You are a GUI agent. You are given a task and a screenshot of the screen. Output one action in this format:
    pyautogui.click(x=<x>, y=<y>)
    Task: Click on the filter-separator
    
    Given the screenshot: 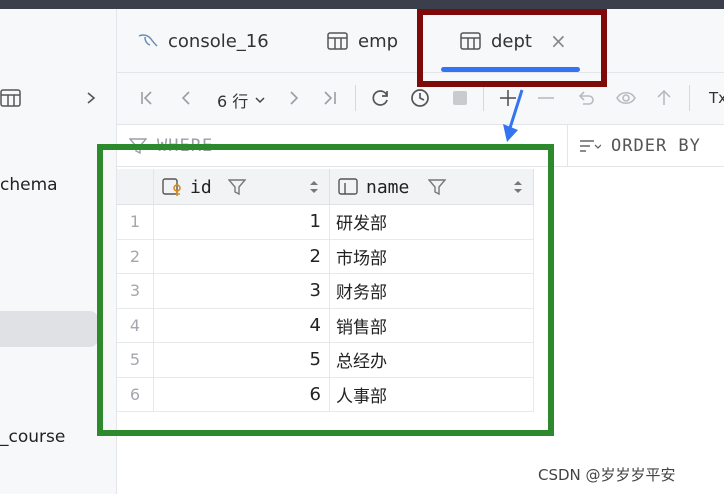 What is the action you would take?
    pyautogui.click(x=567, y=146)
    